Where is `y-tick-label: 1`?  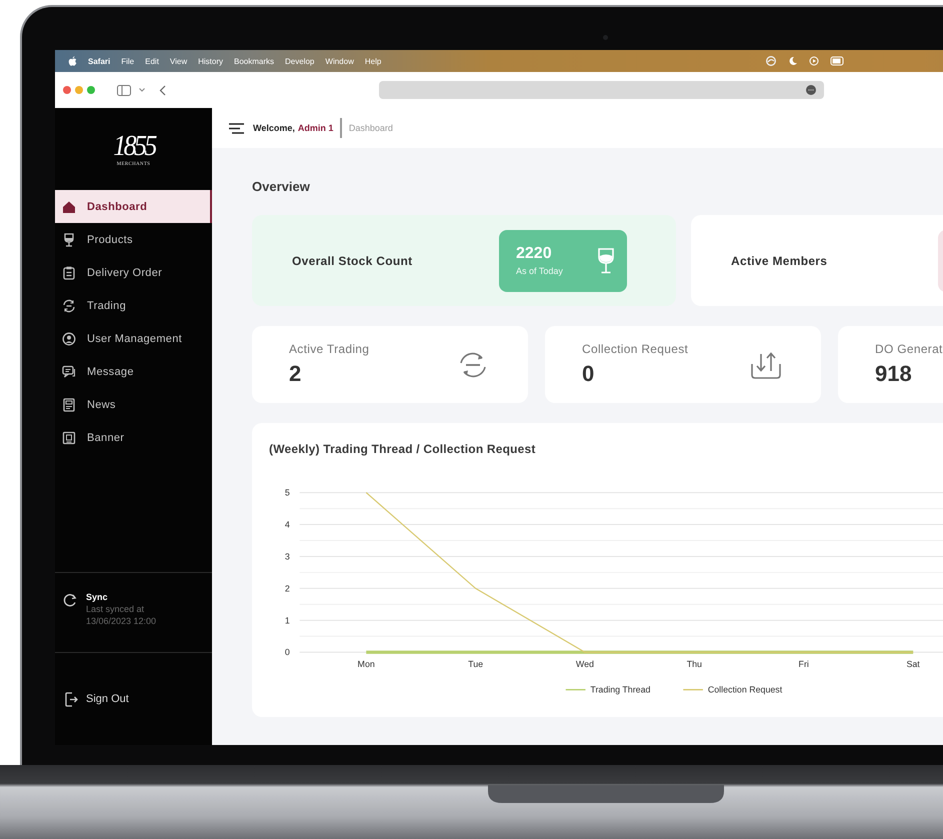
y-tick-label: 1 is located at coordinates (287, 619).